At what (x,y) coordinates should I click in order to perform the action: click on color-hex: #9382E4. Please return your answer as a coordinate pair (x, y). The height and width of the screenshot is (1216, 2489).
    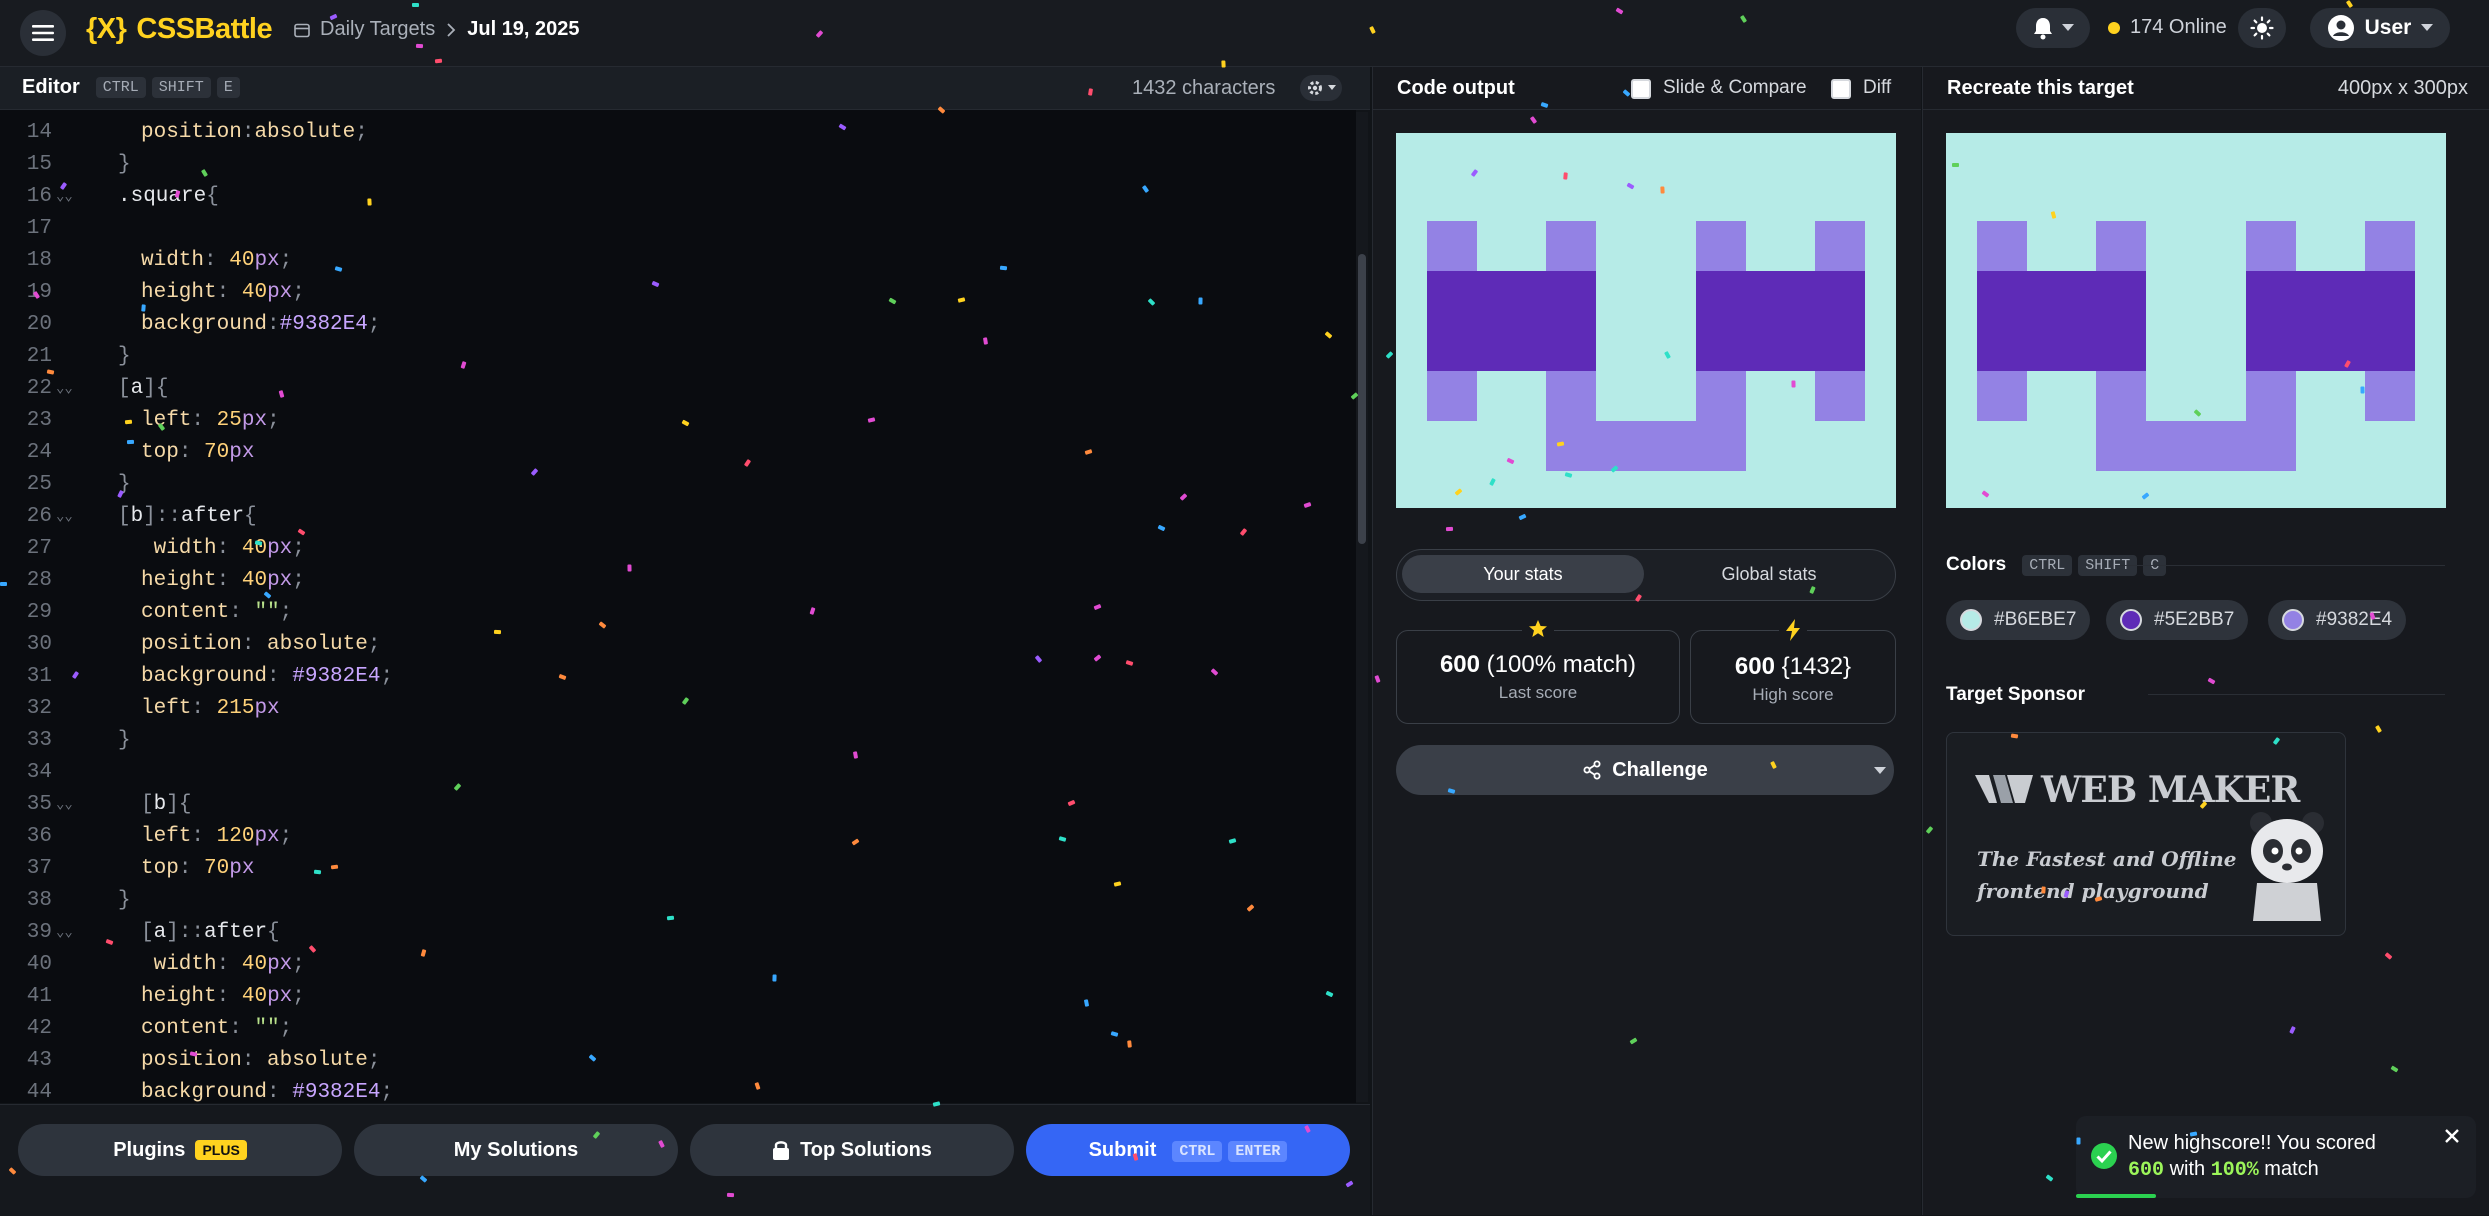
    Looking at the image, I should click on (2354, 619).